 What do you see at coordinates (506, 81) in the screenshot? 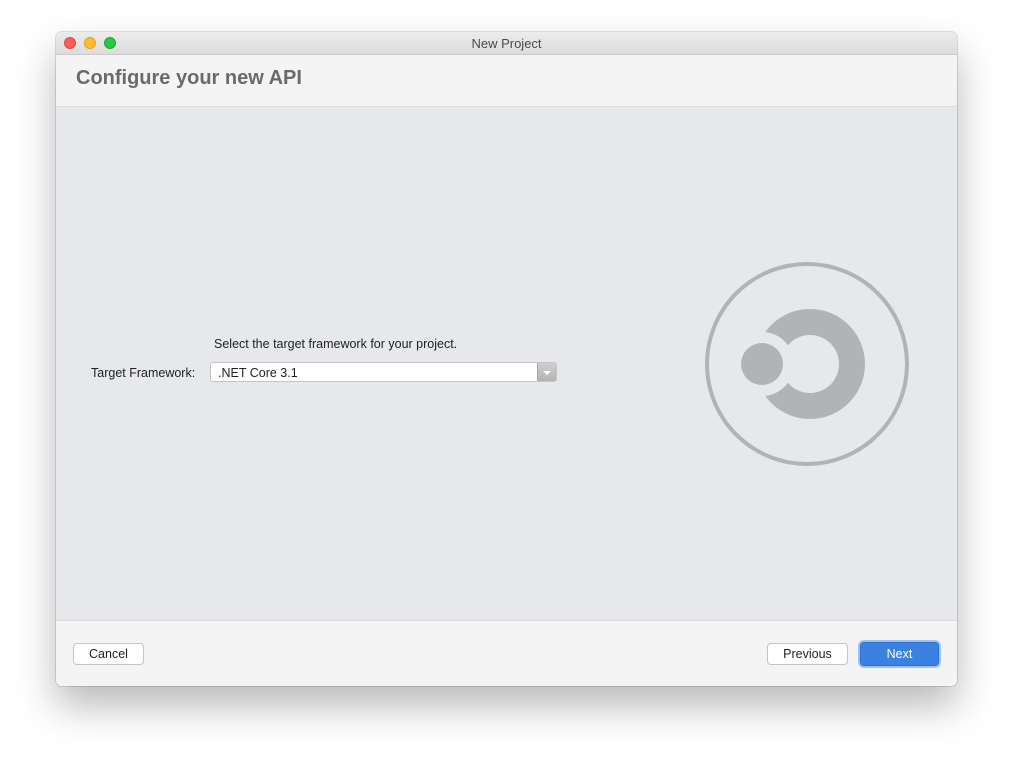
I see `page-header: Configure your new API` at bounding box center [506, 81].